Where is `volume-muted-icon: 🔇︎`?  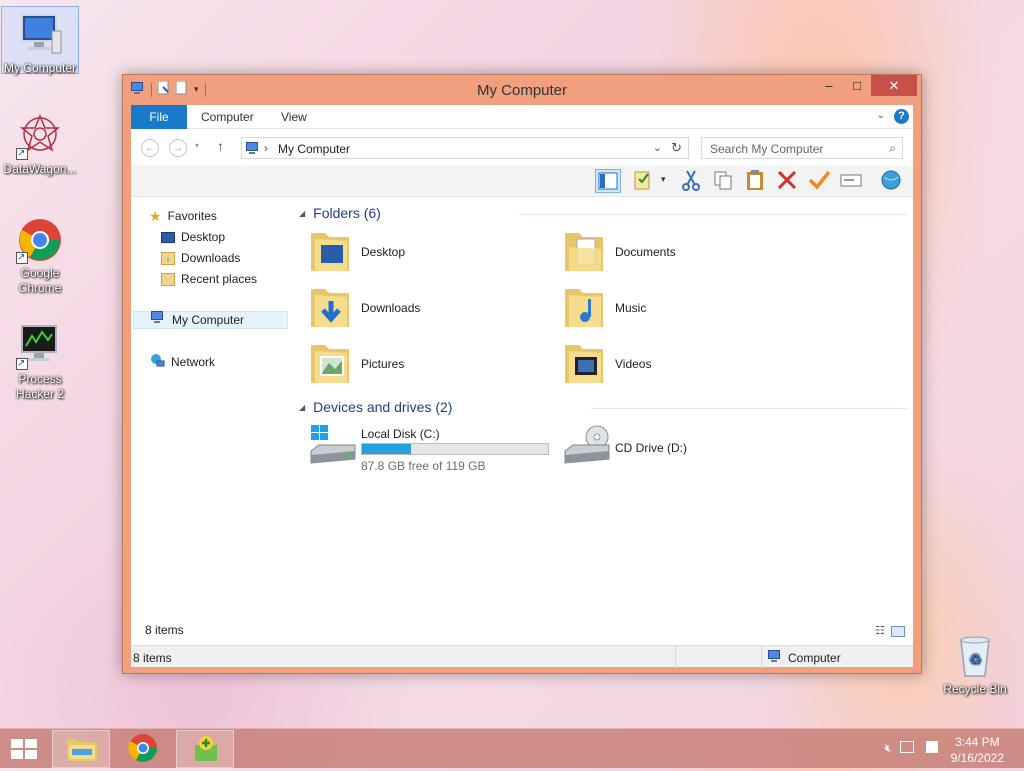 volume-muted-icon: 🔇︎ is located at coordinates (888, 748).